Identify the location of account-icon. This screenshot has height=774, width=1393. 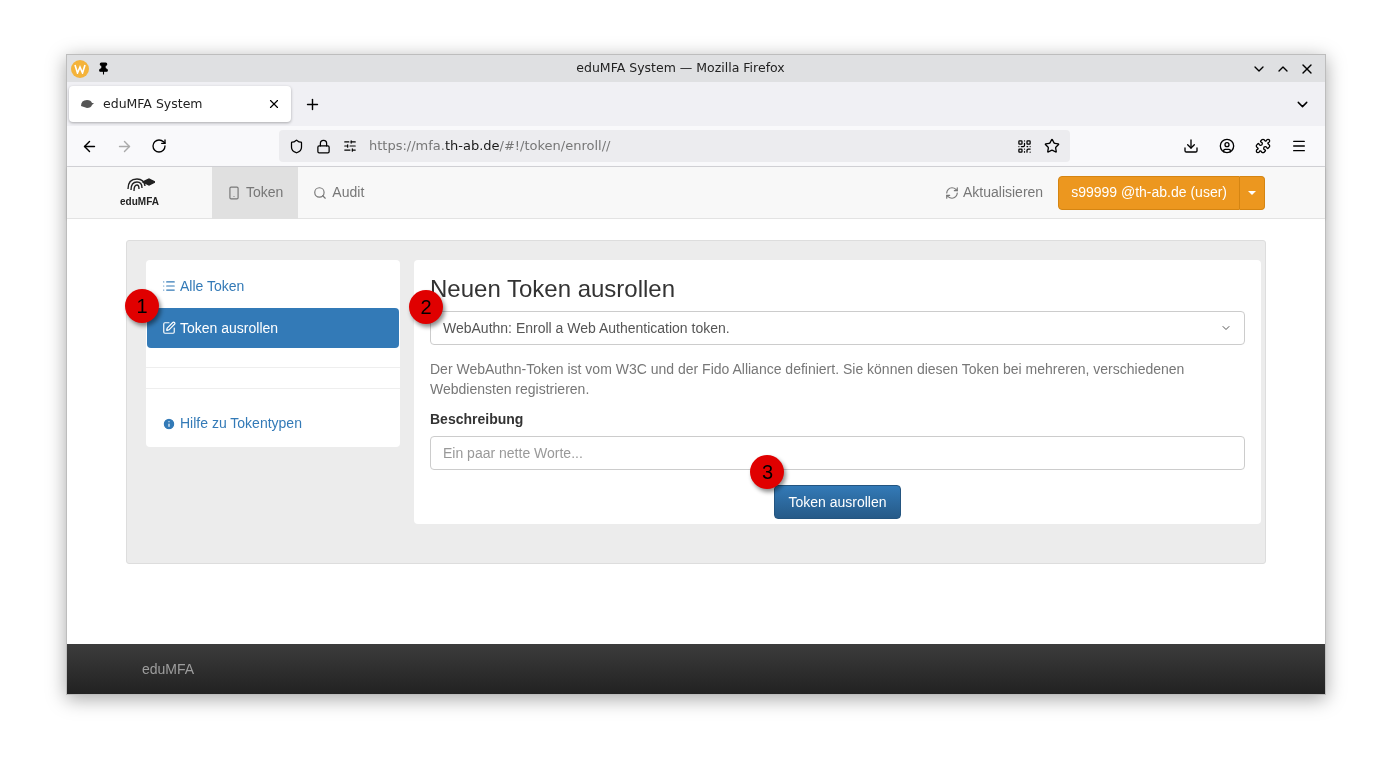
(1227, 146).